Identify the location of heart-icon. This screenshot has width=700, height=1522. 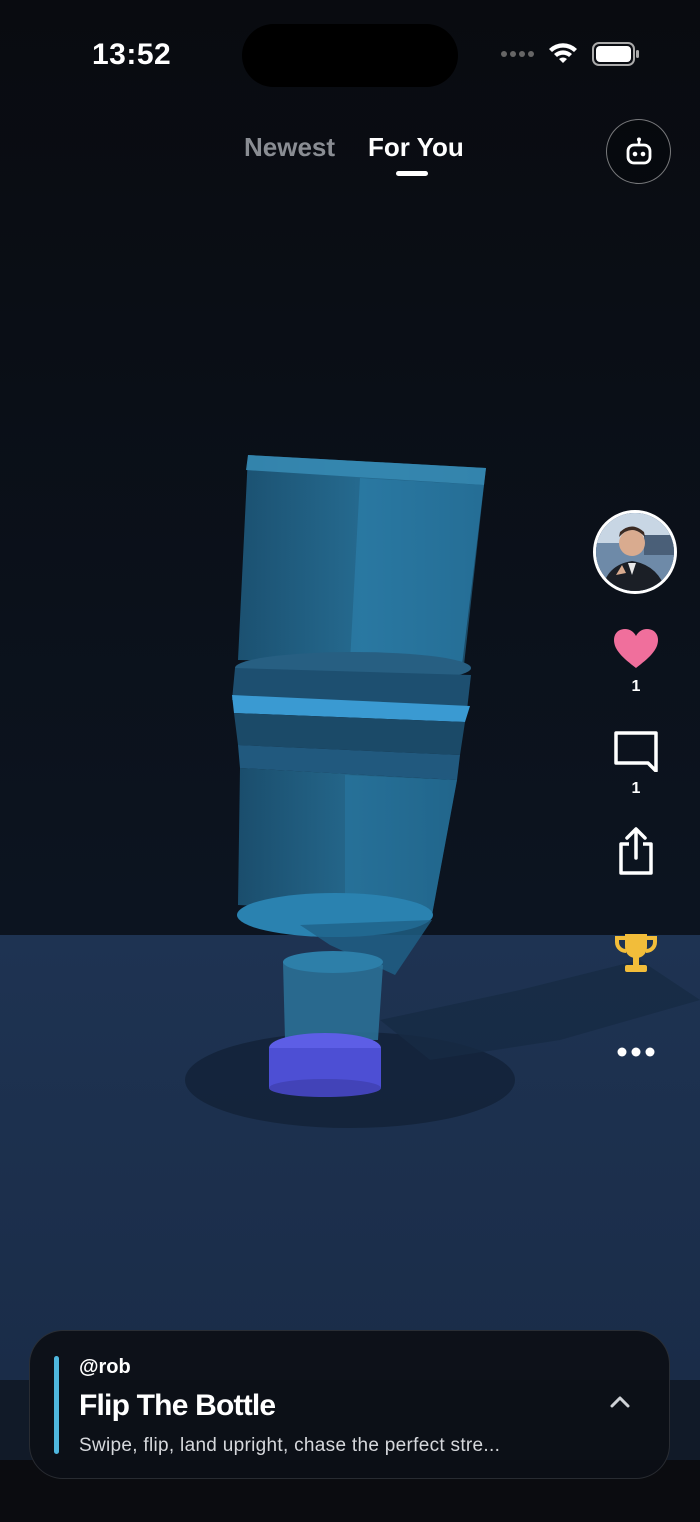
(636, 648).